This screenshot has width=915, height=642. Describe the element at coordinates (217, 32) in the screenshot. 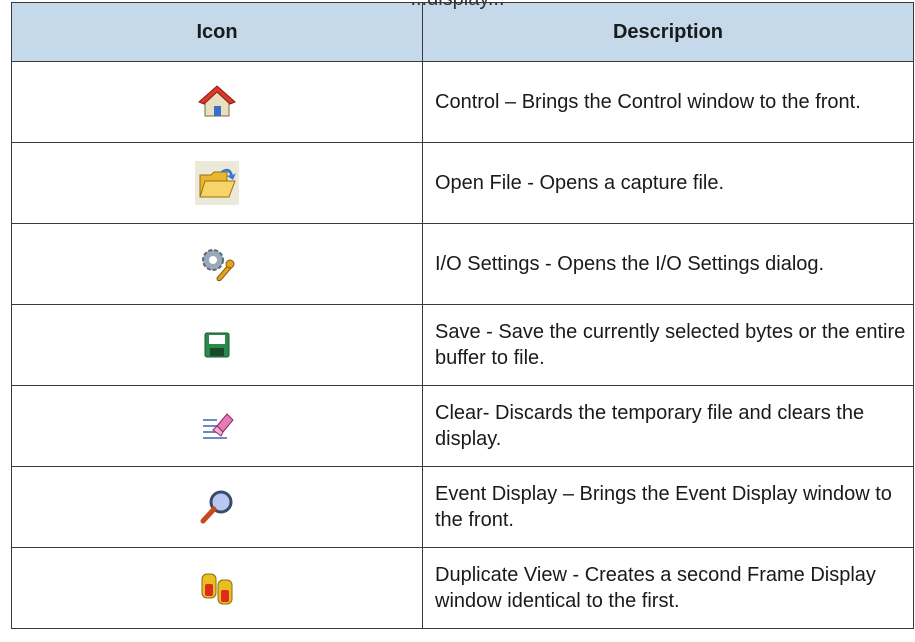

I see `header-icon: Icon` at that location.